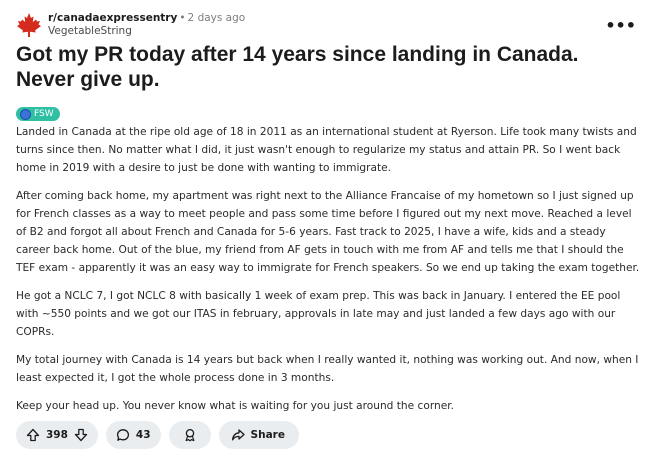 This screenshot has width=650, height=449. I want to click on post-flair: FSW, so click(38, 114).